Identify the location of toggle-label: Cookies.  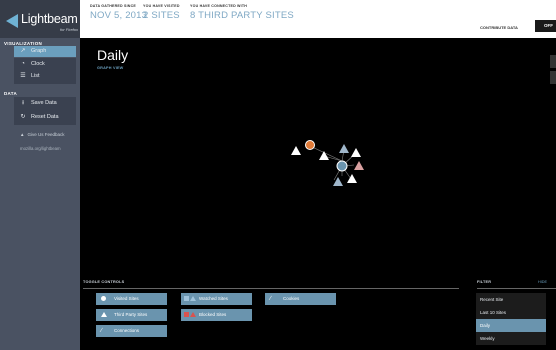
(291, 298).